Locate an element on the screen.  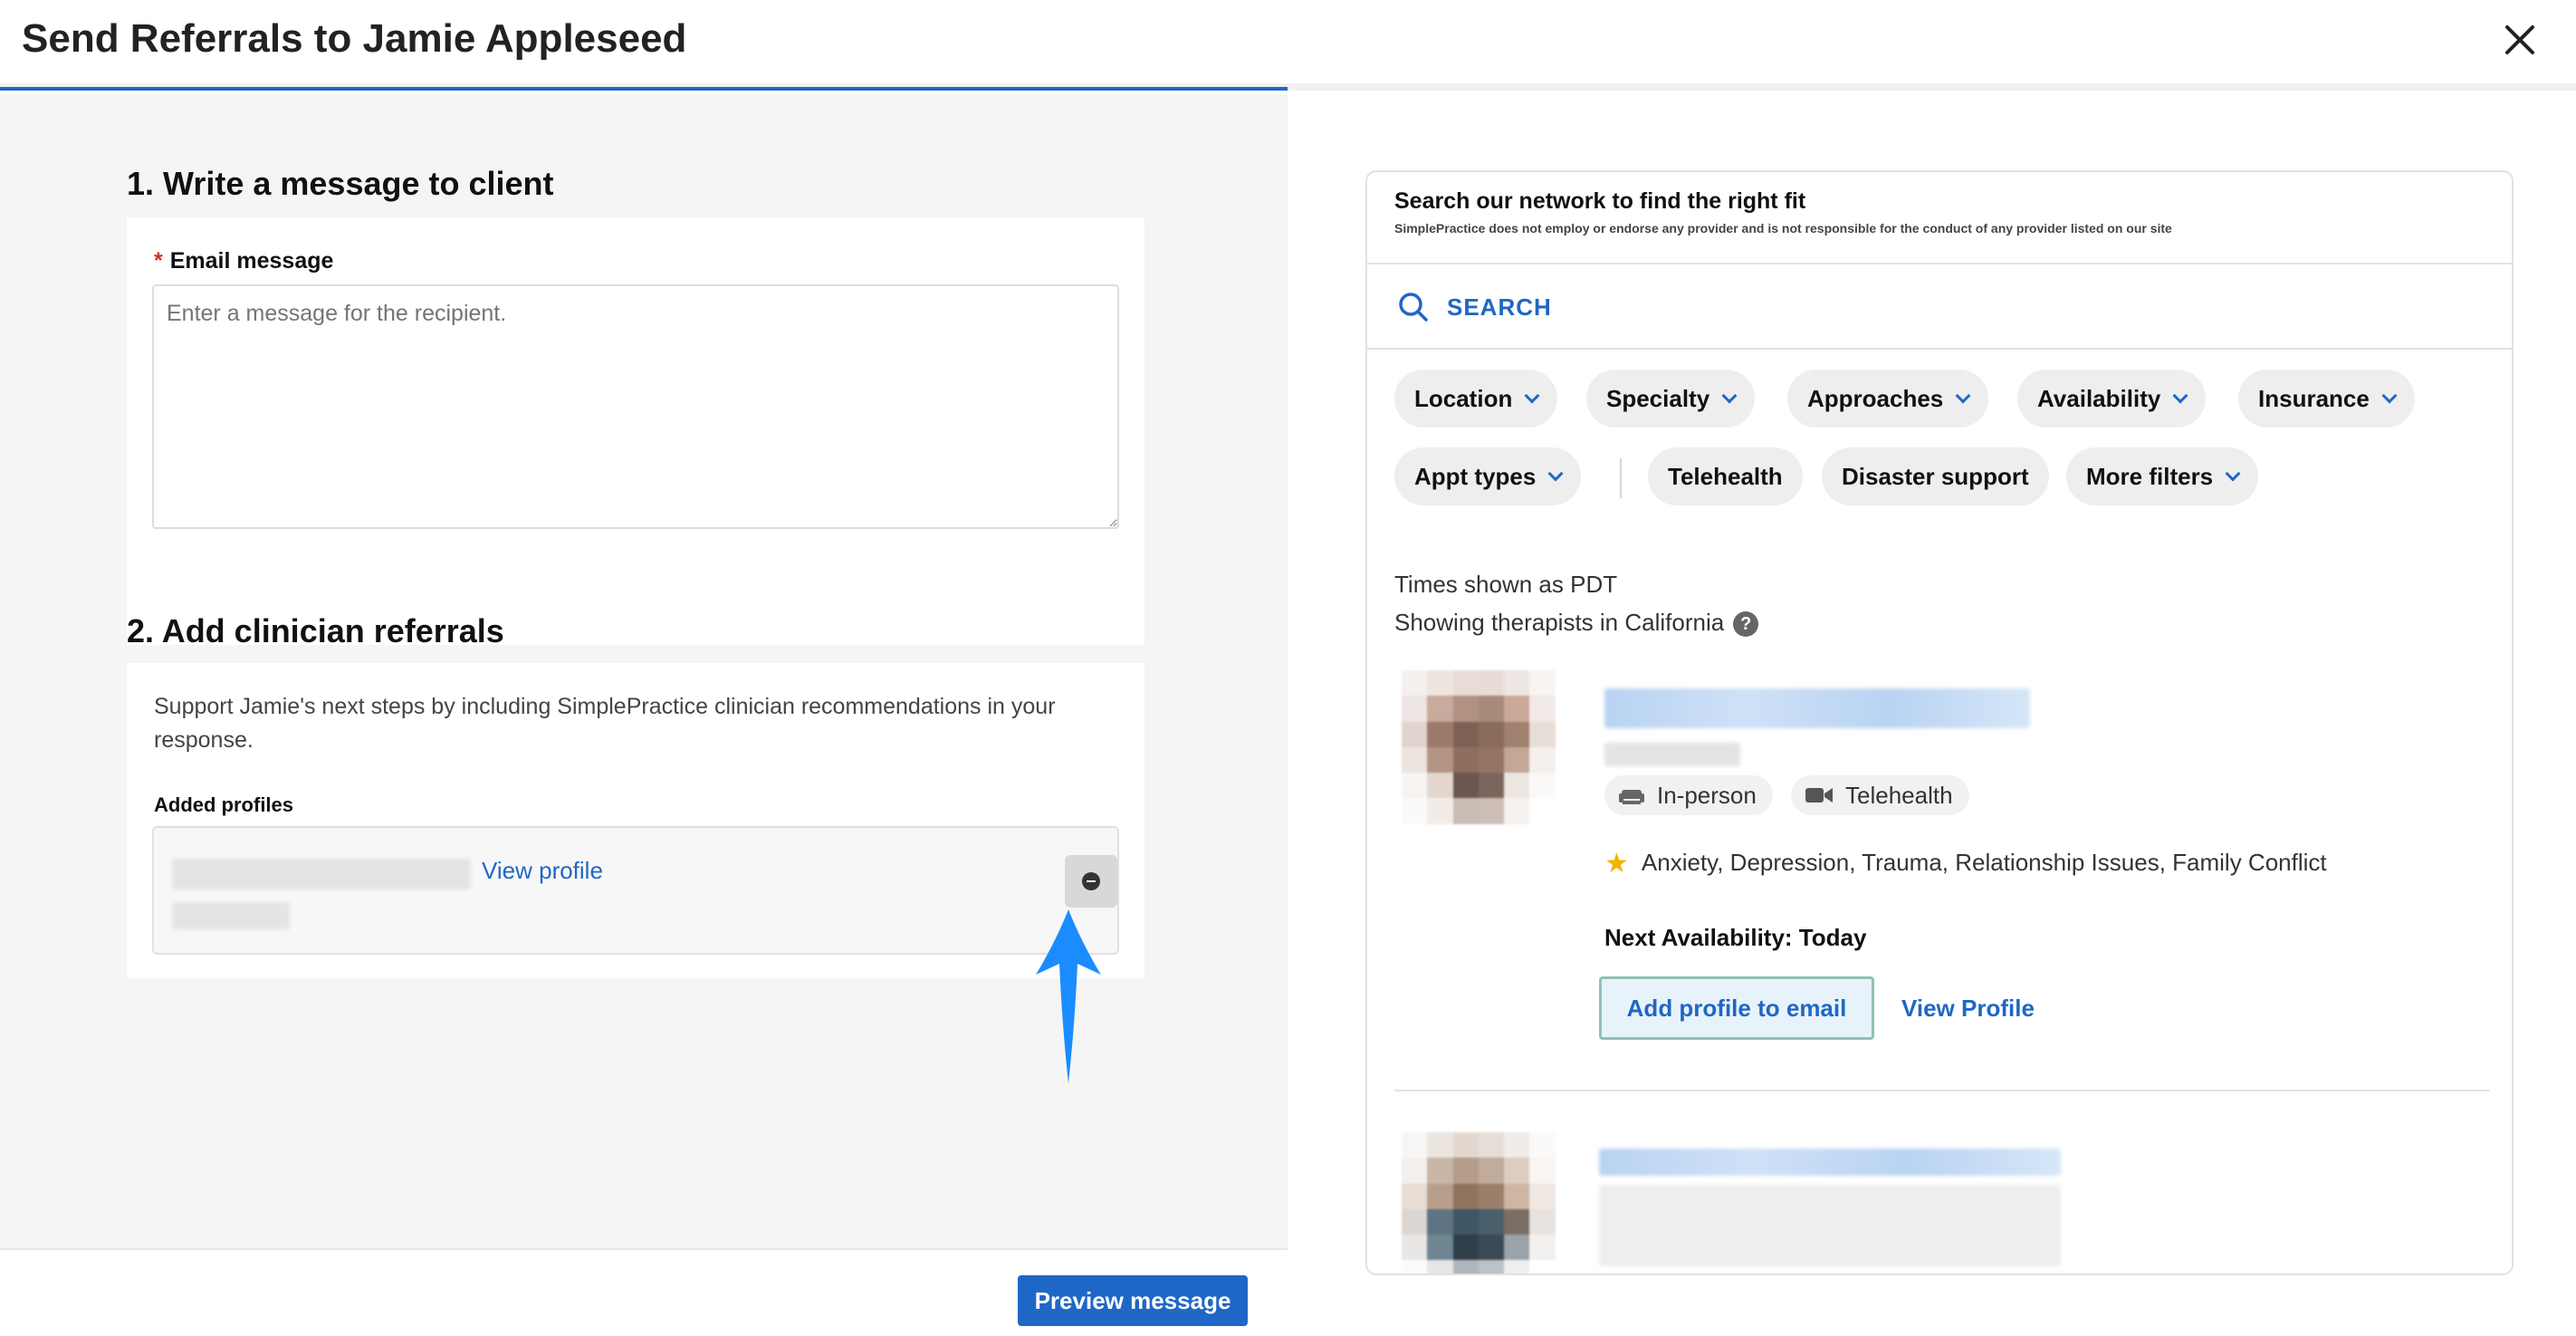
filter-specialty-label: Specialty is located at coordinates (1658, 398).